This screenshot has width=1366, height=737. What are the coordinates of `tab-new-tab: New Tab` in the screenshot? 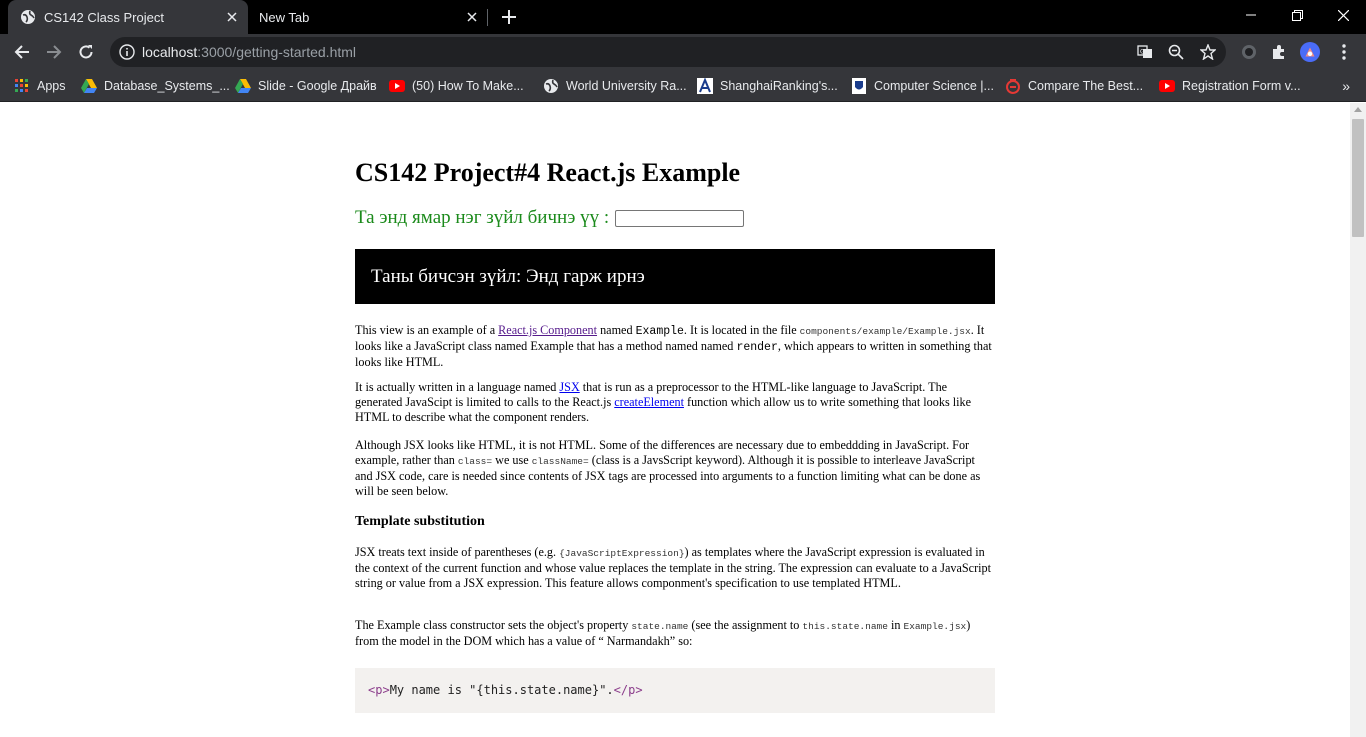 It's located at (368, 17).